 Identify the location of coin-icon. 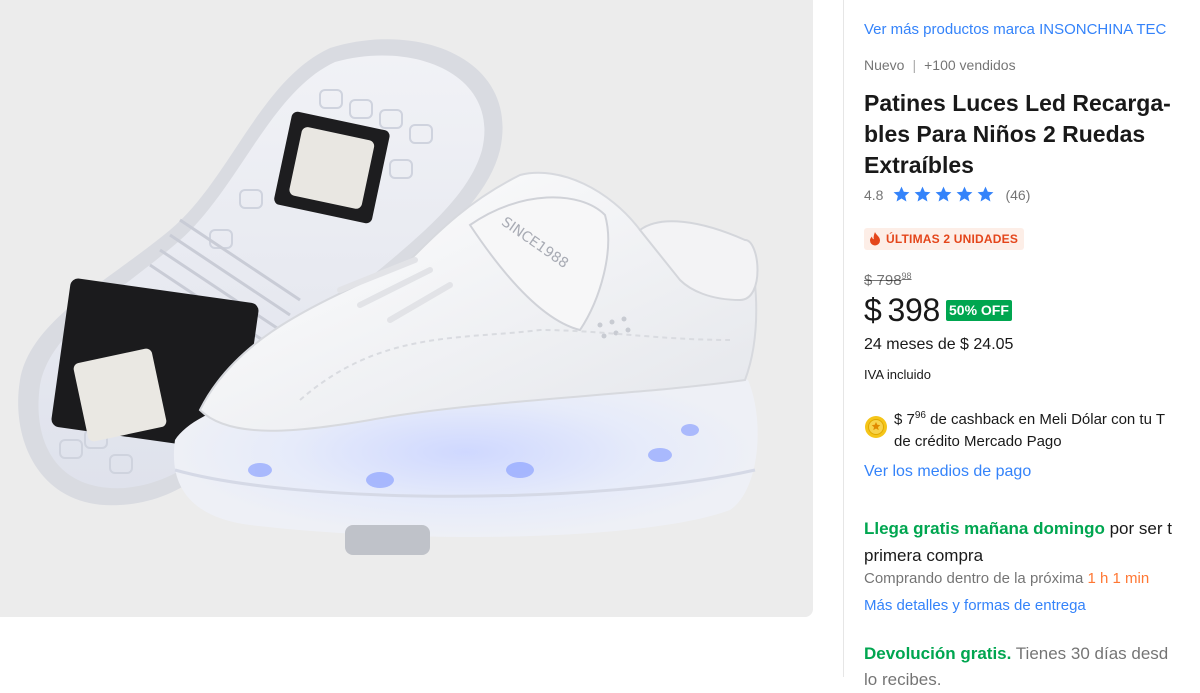
(876, 427).